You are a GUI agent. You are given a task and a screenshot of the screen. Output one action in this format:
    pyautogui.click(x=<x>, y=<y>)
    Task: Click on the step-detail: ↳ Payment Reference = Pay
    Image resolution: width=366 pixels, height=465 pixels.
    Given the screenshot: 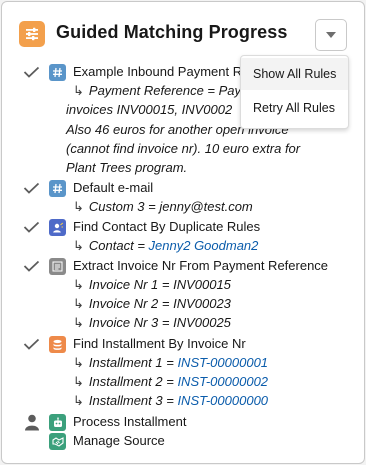 What is the action you would take?
    pyautogui.click(x=157, y=90)
    